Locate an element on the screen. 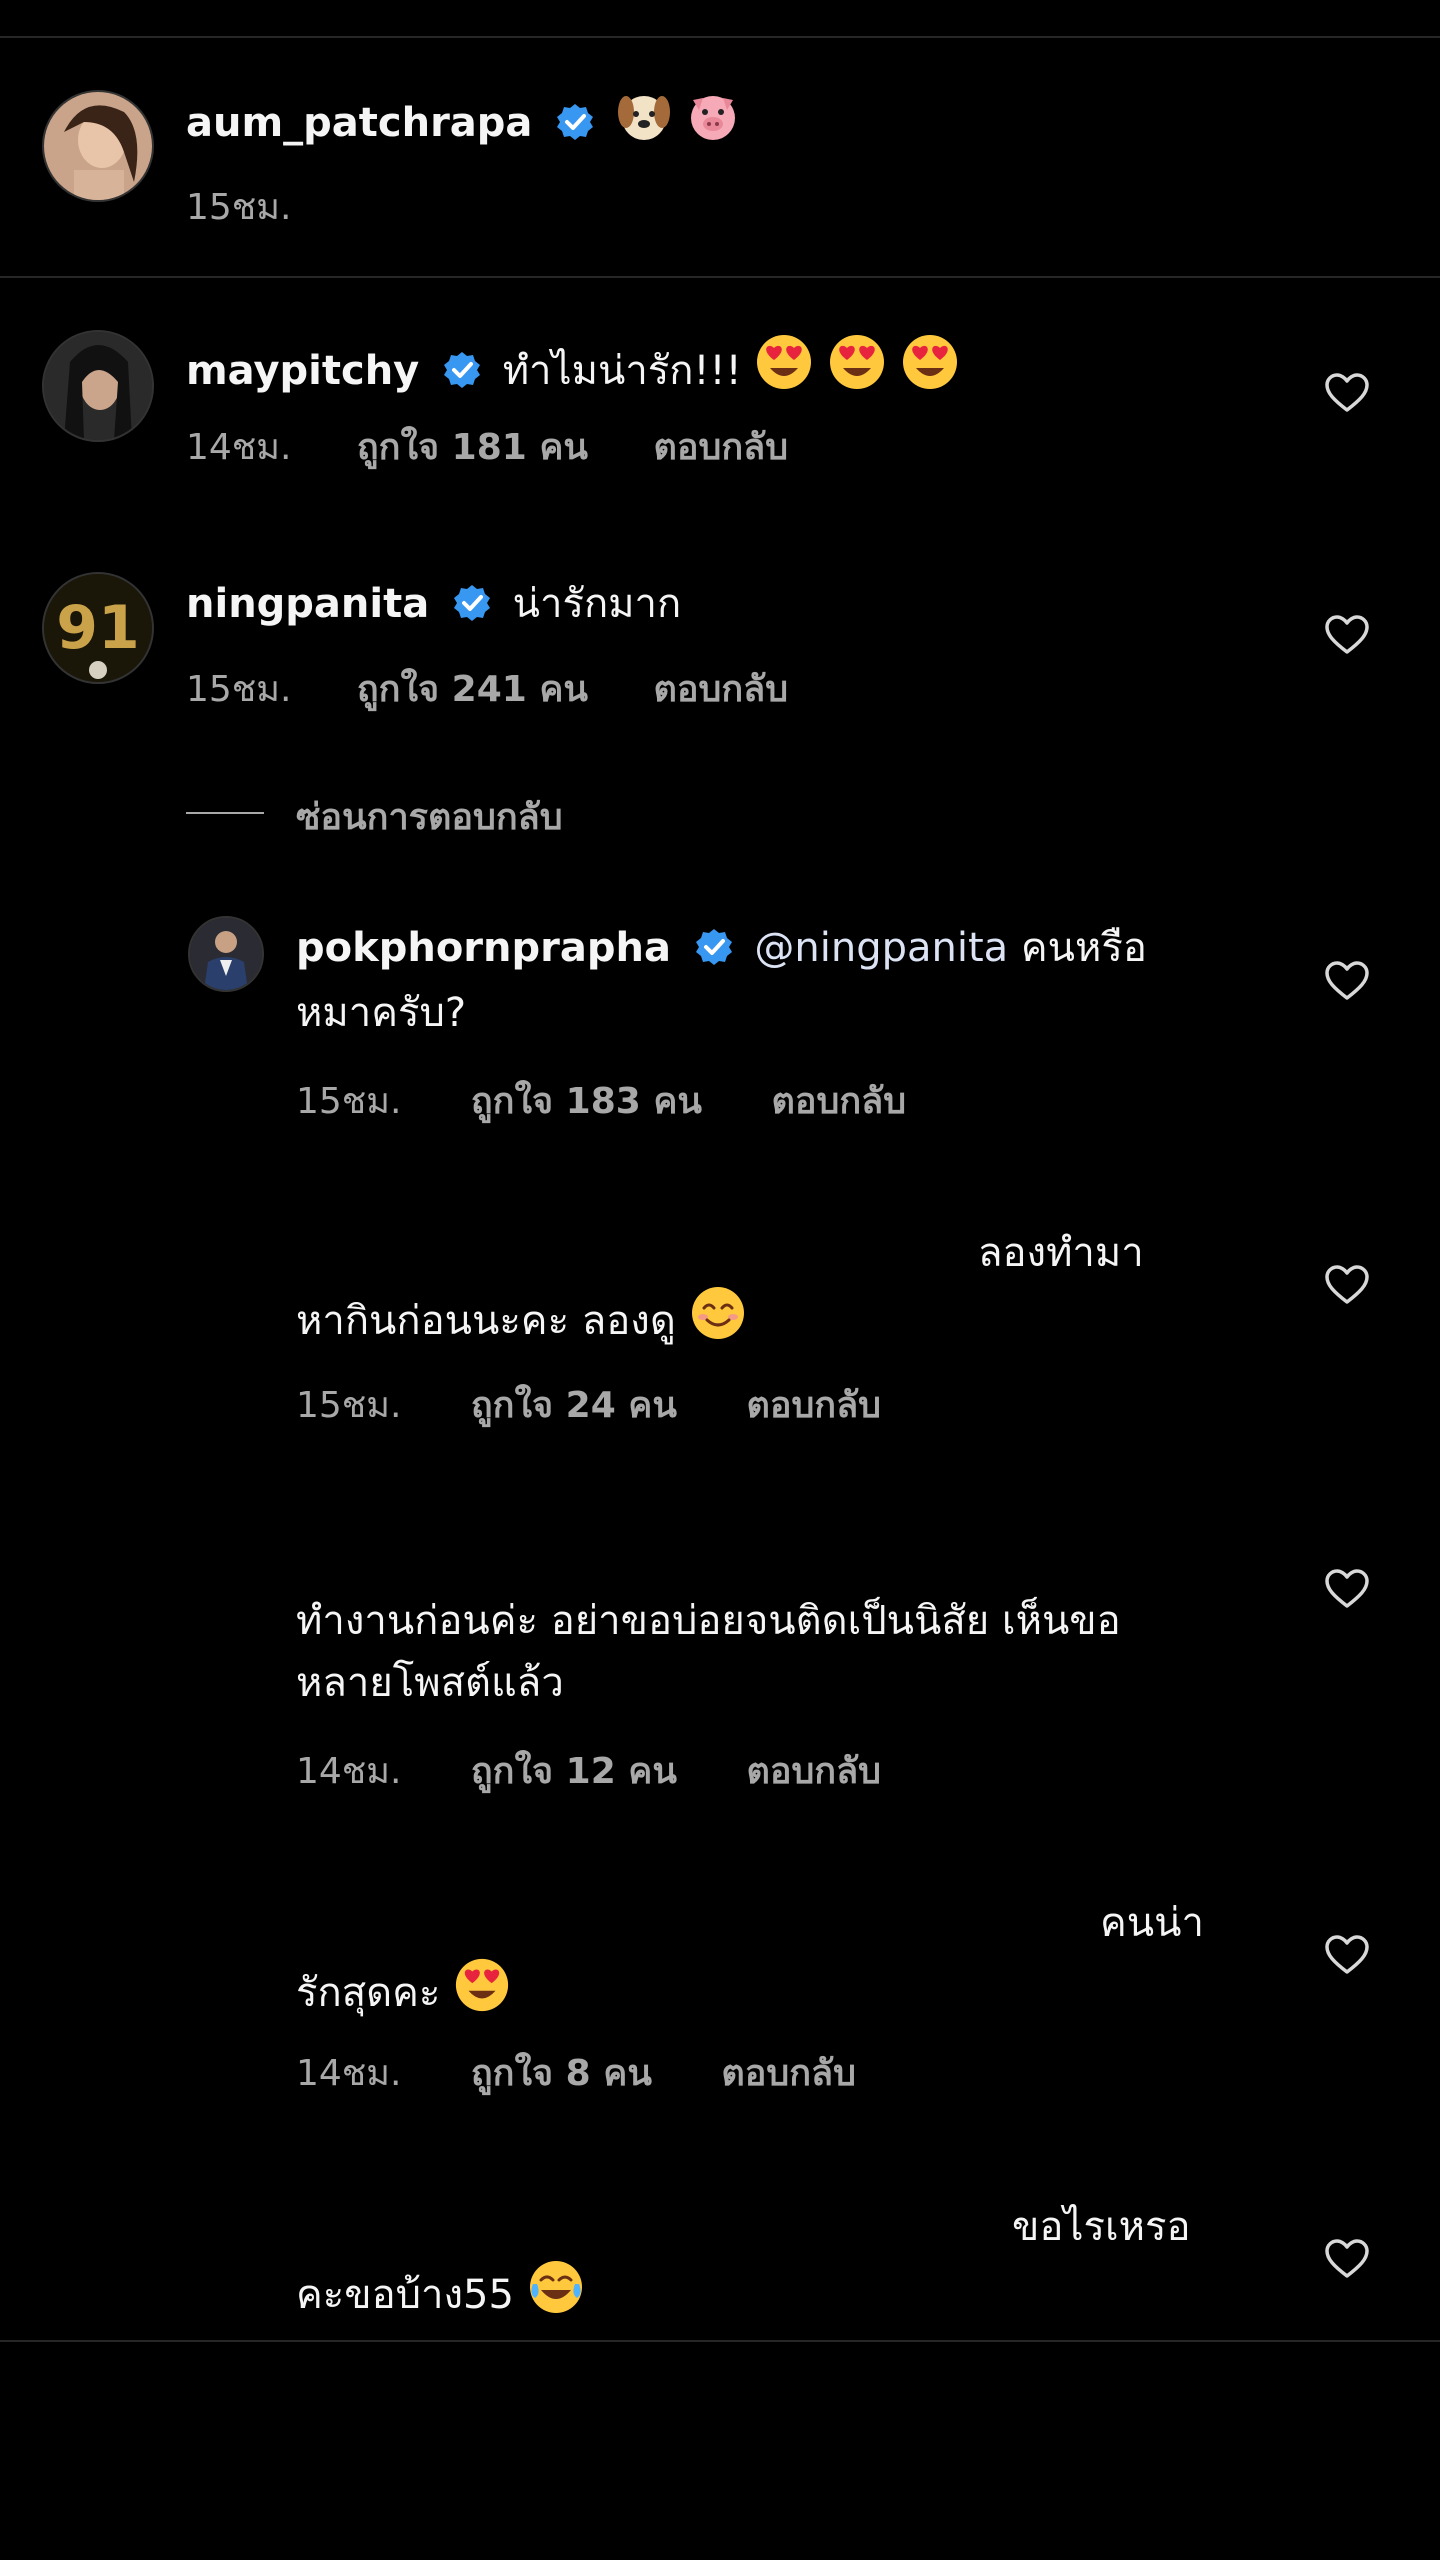 The height and width of the screenshot is (2560, 1440). reply-body-line2: คะขอบ้าง55 is located at coordinates (440, 2292).